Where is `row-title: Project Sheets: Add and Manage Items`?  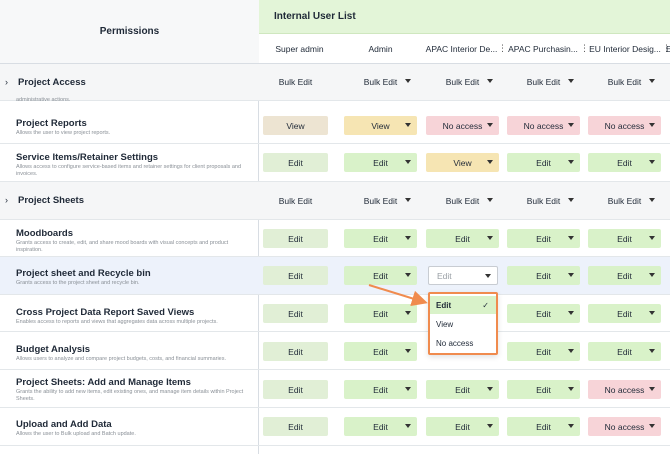 row-title: Project Sheets: Add and Manage Items is located at coordinates (103, 382).